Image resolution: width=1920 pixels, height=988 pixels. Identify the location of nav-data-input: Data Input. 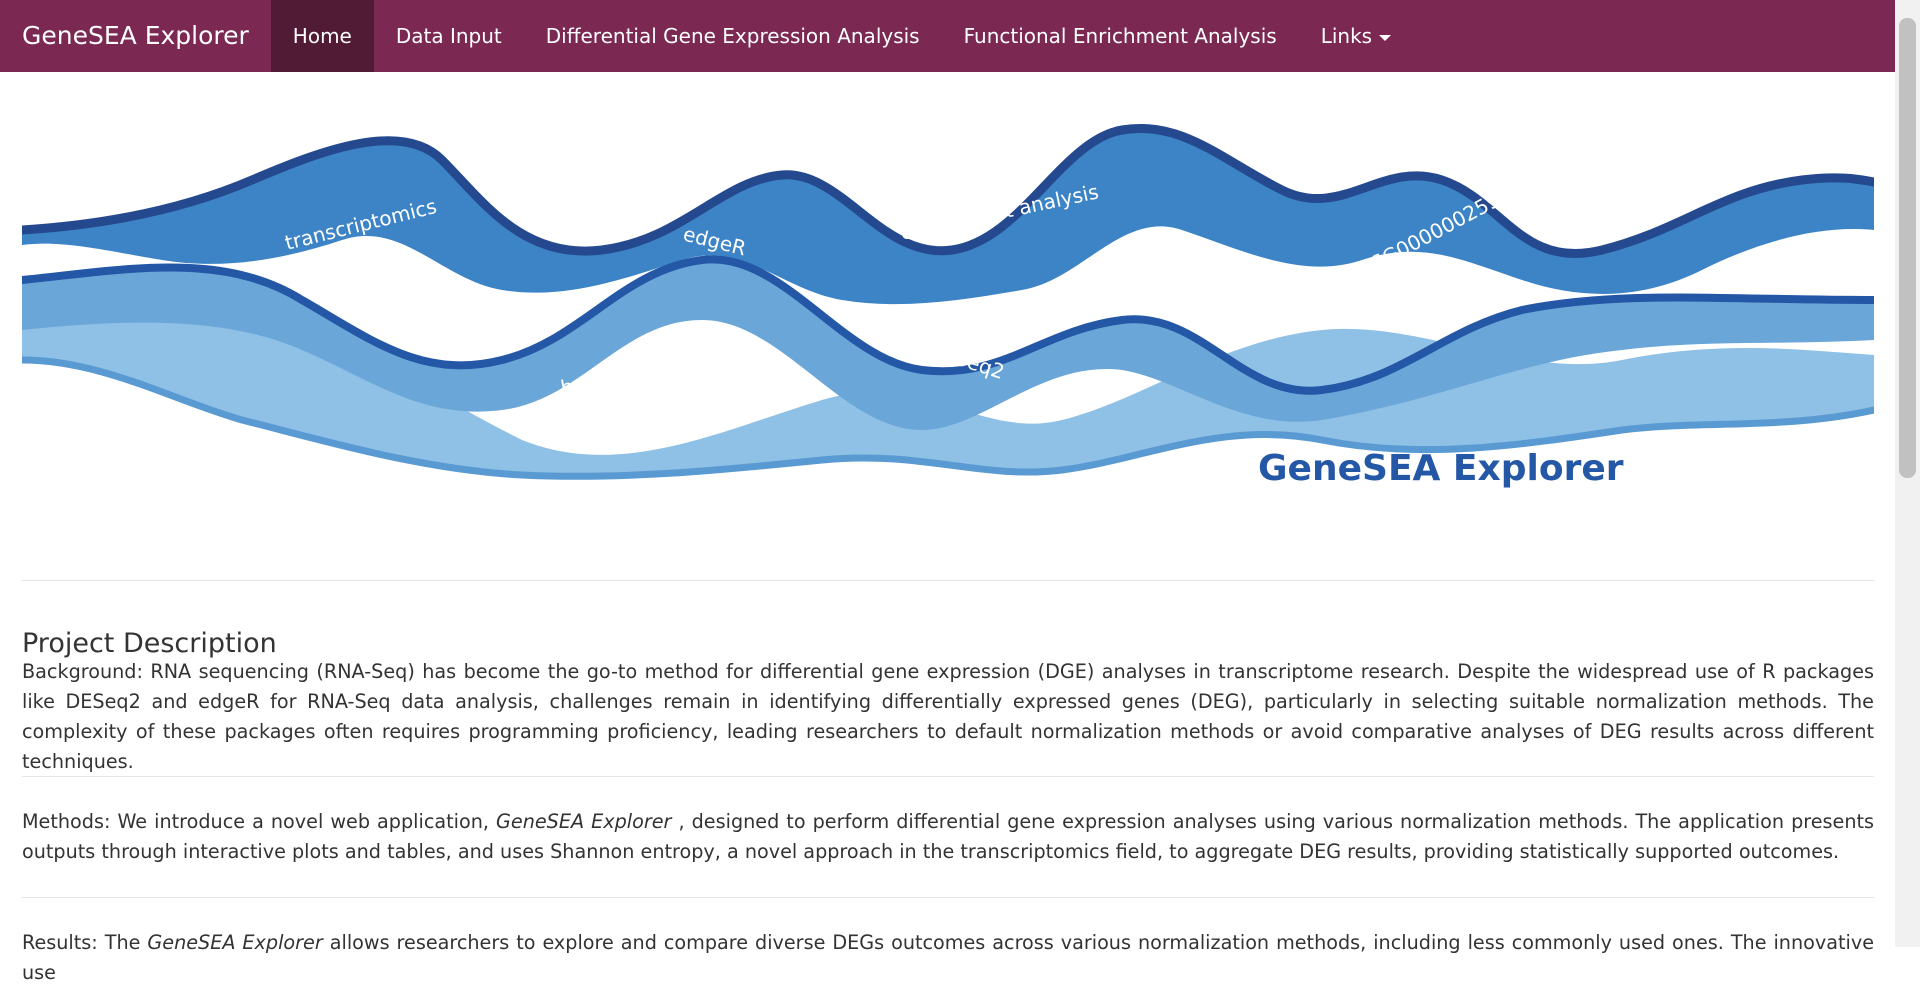
(449, 36).